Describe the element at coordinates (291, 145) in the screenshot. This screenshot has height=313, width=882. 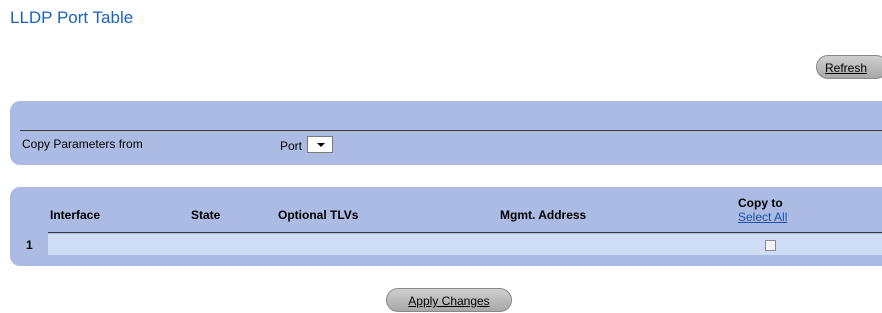
I see `copy-parameters-select-value: Port` at that location.